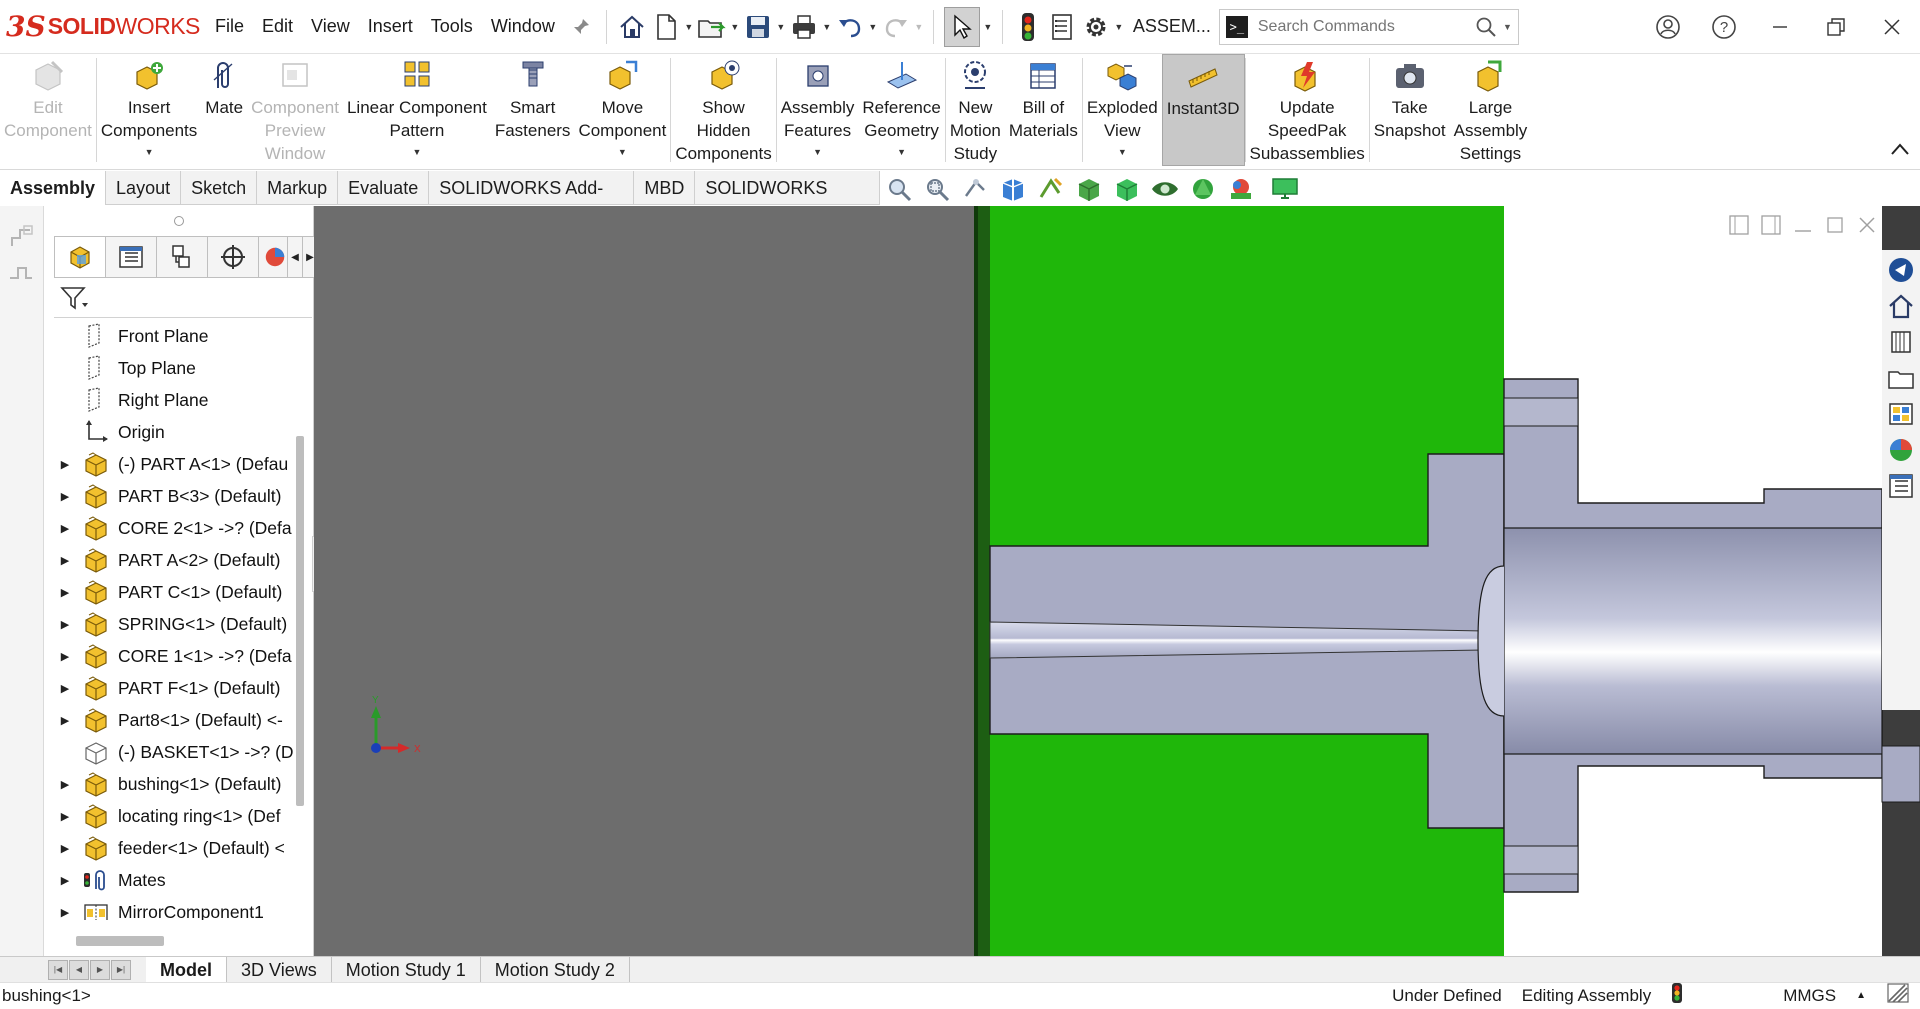  I want to click on restore-icon, so click(1836, 27).